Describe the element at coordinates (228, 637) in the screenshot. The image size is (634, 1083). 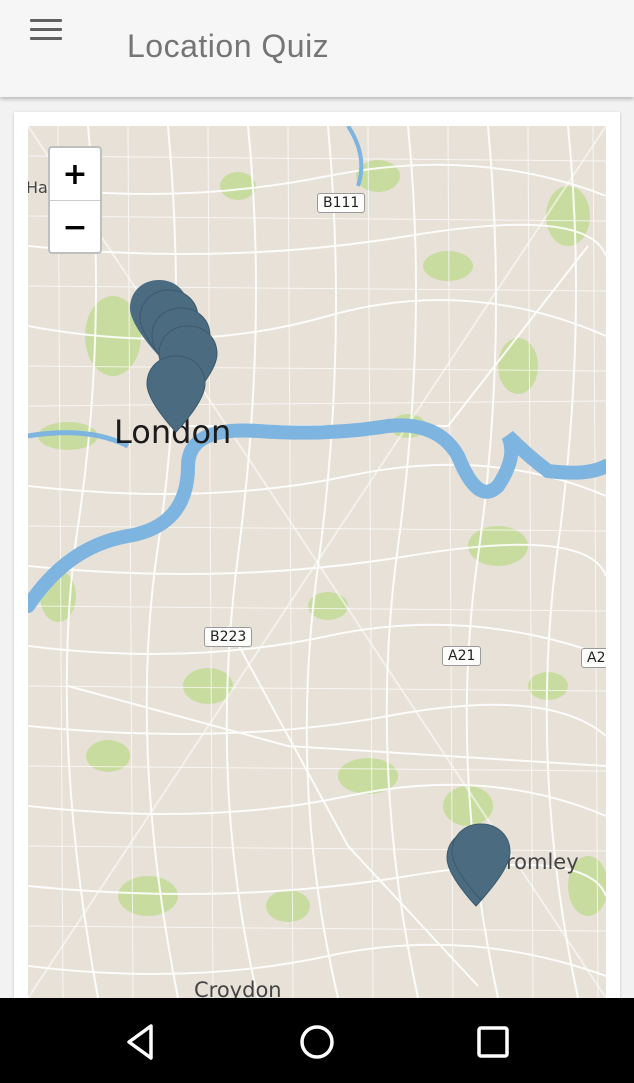
I see `road-label-b223: B223` at that location.